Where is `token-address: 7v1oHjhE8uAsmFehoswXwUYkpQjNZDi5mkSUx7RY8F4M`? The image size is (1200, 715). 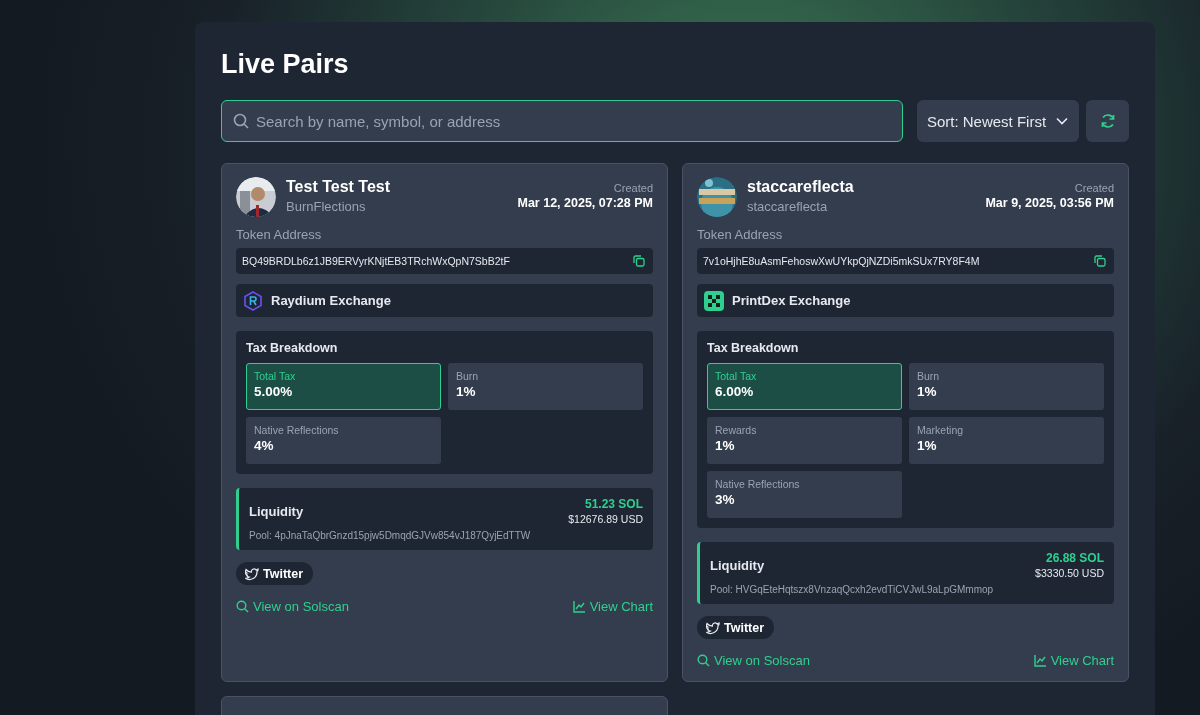
token-address: 7v1oHjhE8uAsmFehoswXwUYkpQjNZDi5mkSUx7RY8F4M is located at coordinates (841, 261).